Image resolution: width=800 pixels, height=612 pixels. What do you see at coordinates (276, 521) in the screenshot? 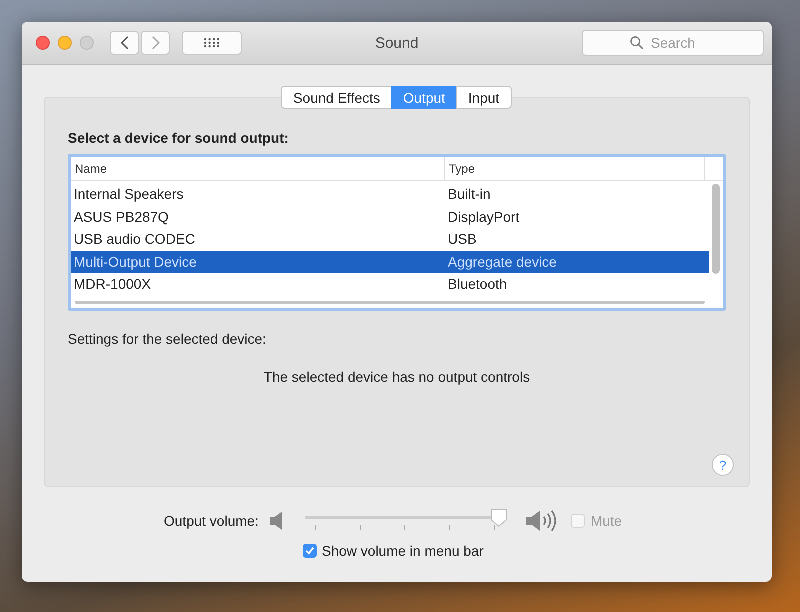
I see `speaker-low-icon` at bounding box center [276, 521].